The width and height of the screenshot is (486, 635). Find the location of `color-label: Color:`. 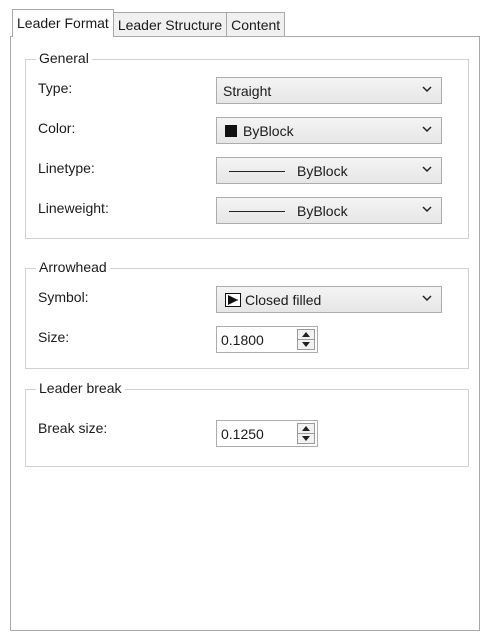

color-label: Color: is located at coordinates (57, 128).